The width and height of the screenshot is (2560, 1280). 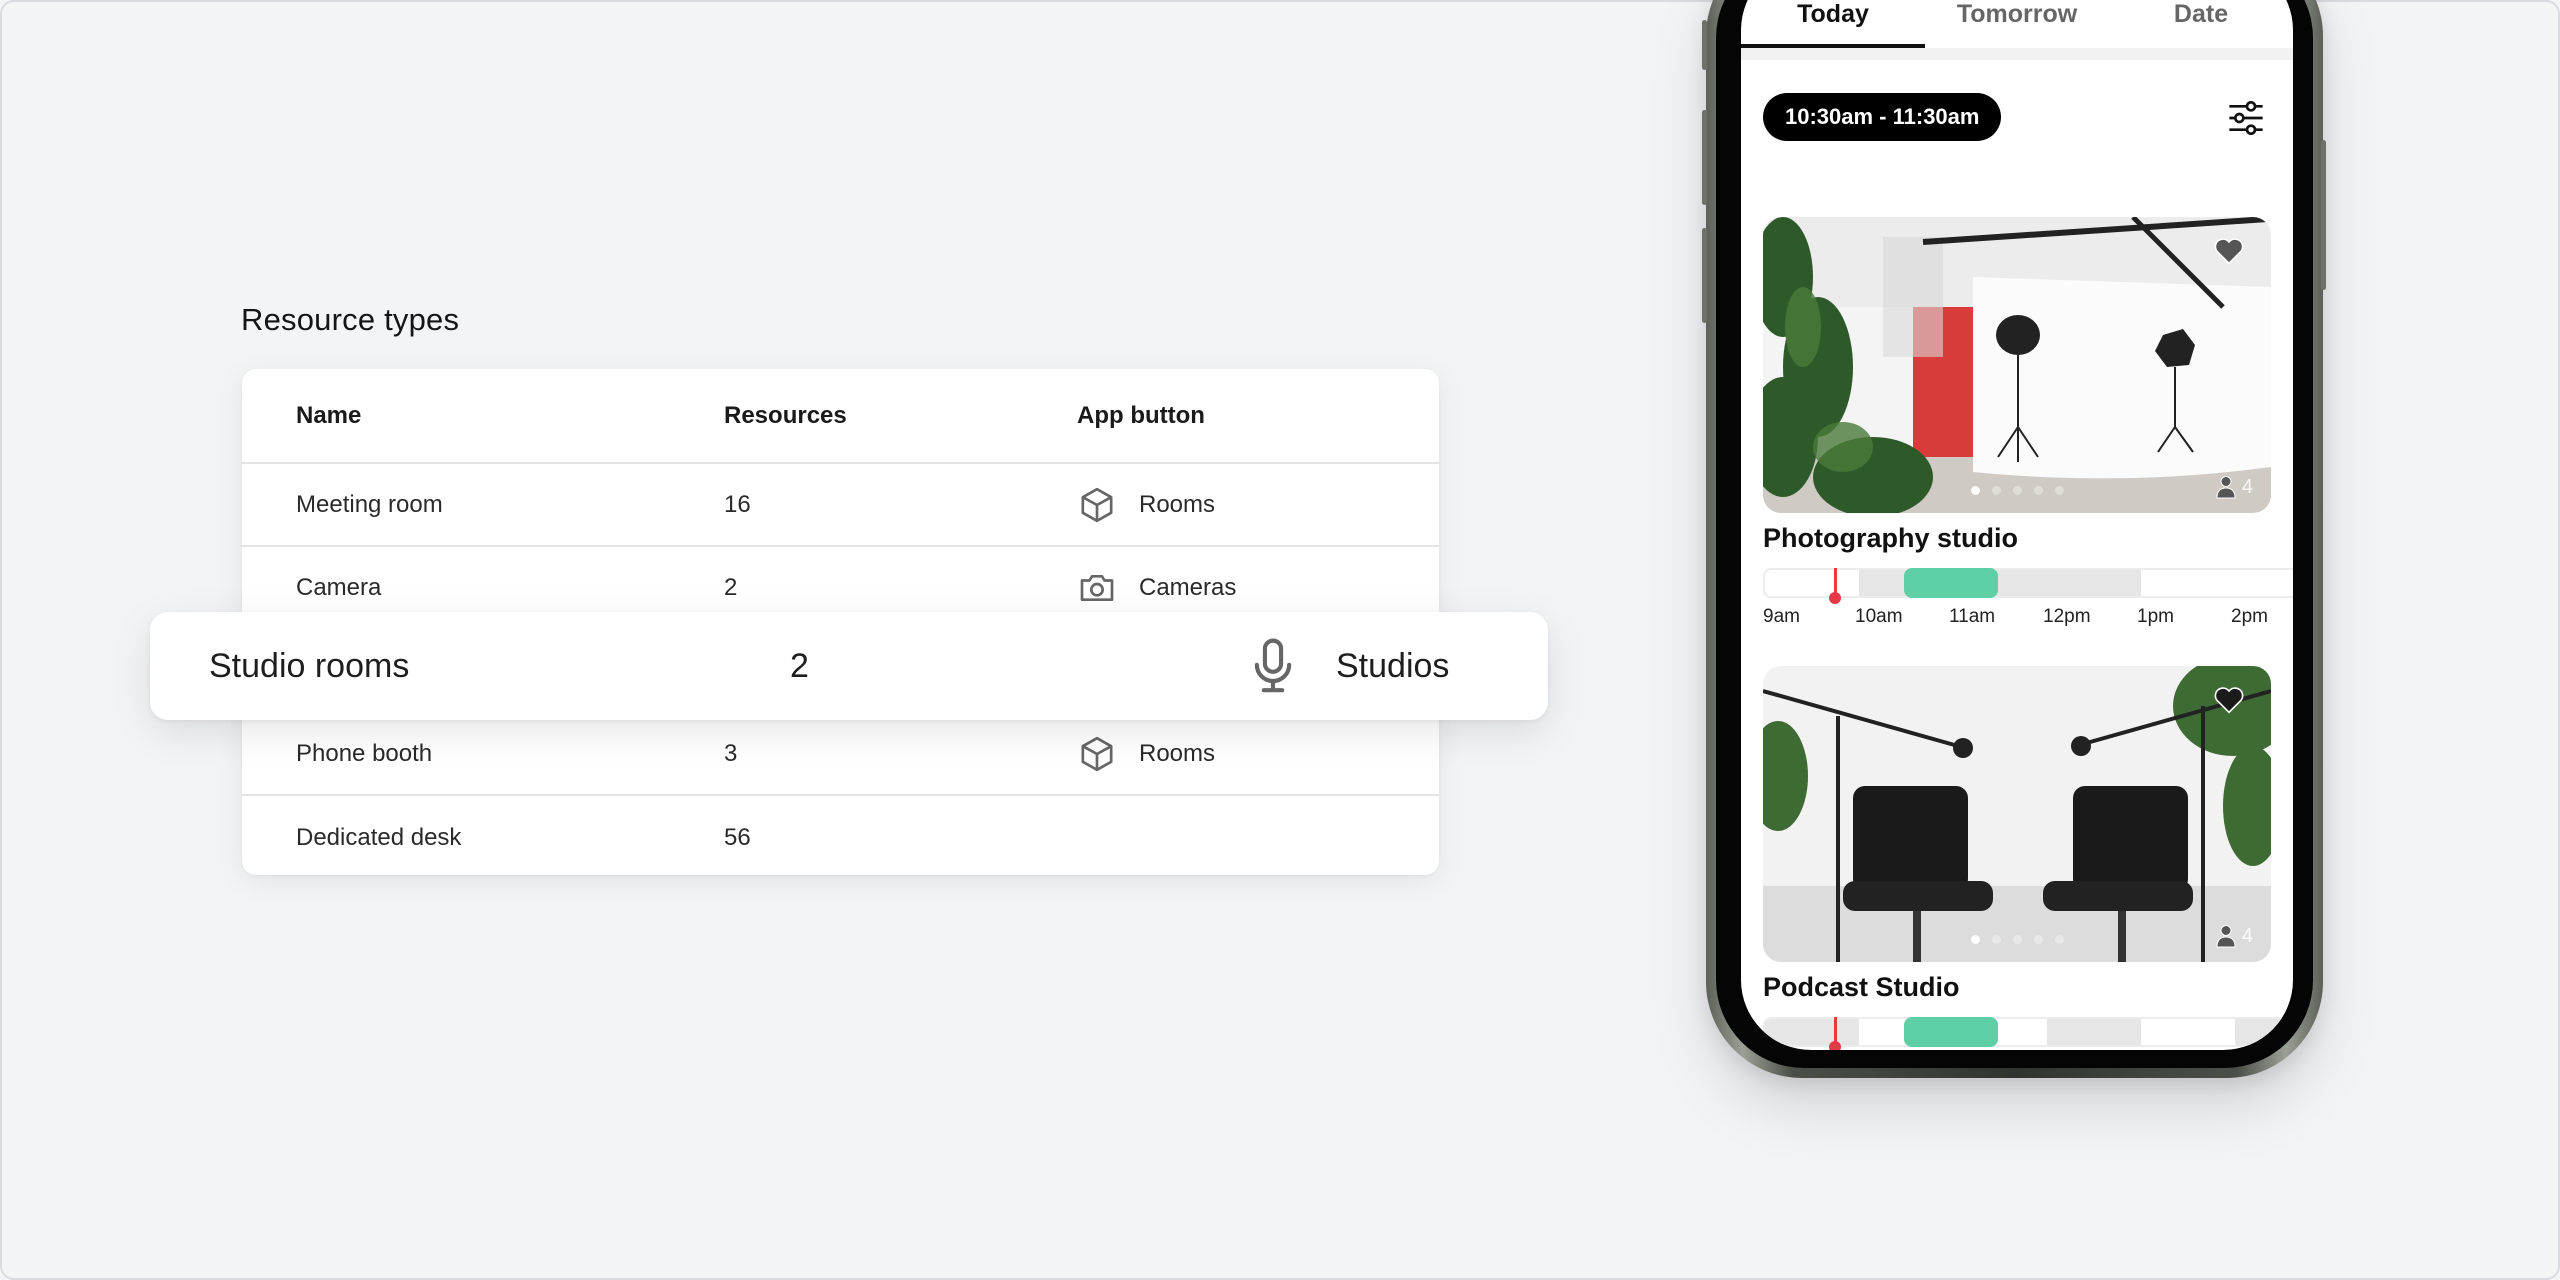 I want to click on listing-photo-podcast-studio: 4, so click(x=2017, y=814).